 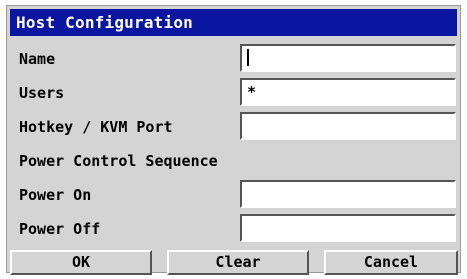 I want to click on cancel-button: Cancel, so click(x=391, y=262).